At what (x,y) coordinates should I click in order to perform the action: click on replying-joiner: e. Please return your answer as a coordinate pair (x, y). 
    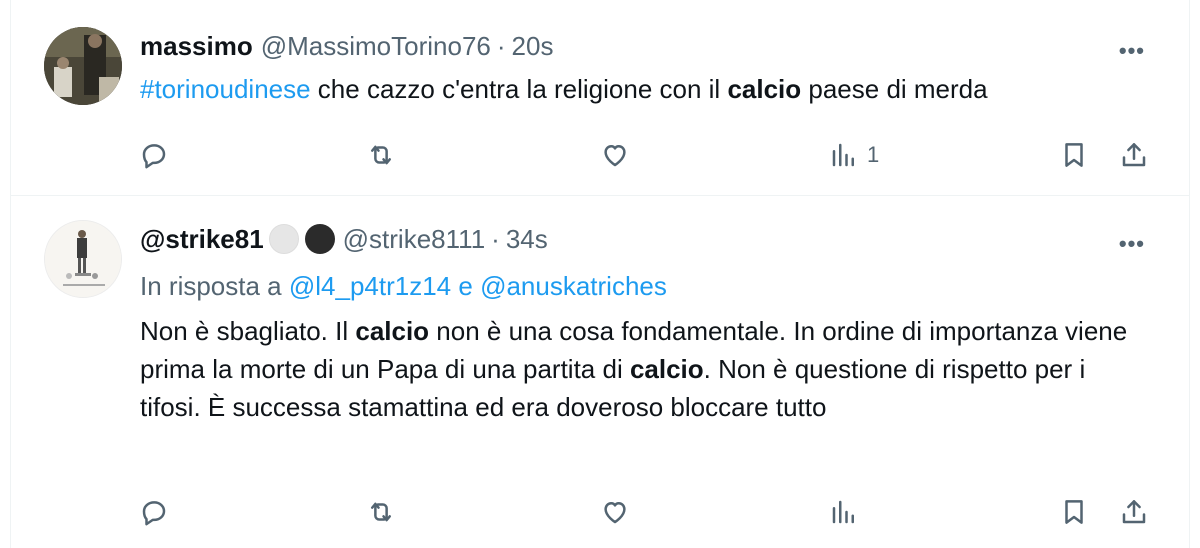
    Looking at the image, I should click on (466, 286).